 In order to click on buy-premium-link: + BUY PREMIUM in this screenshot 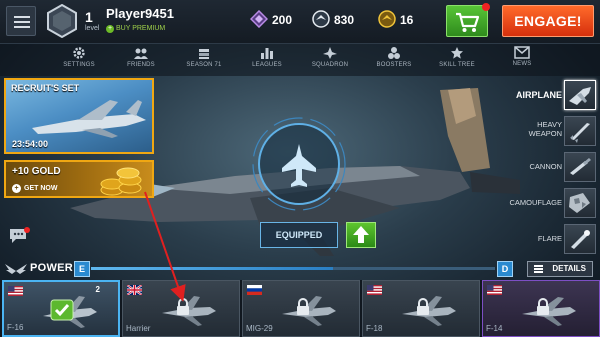, I will do `click(135, 29)`.